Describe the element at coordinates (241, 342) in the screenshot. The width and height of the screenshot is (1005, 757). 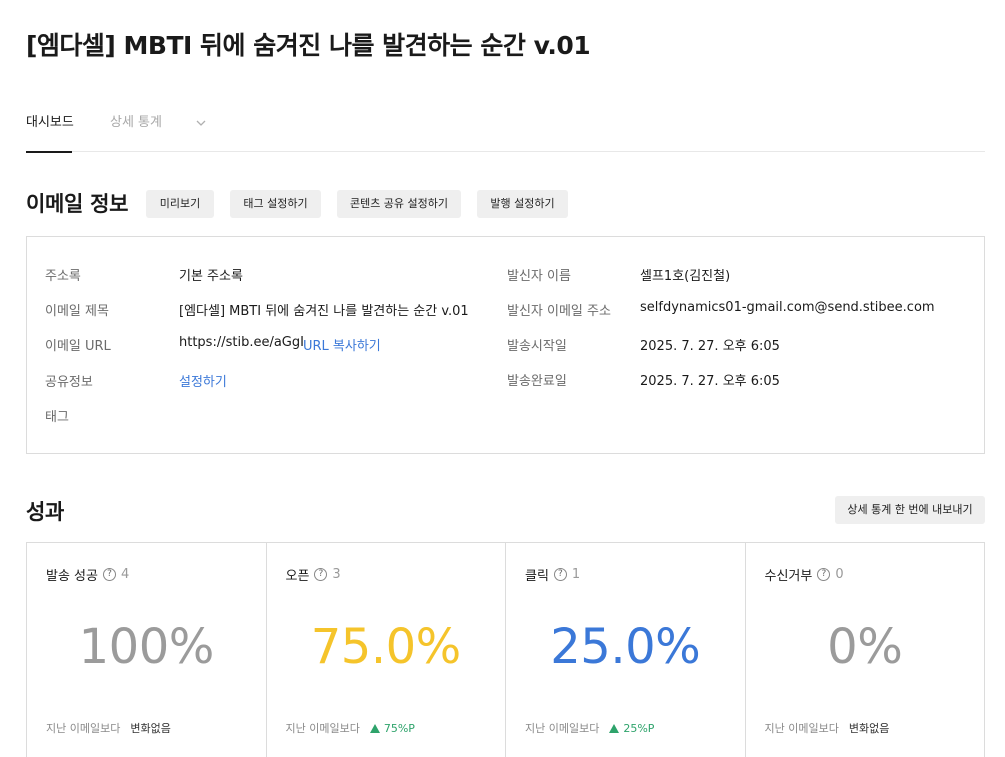
I see `email-url-value: https://stib.ee/aGgI` at that location.